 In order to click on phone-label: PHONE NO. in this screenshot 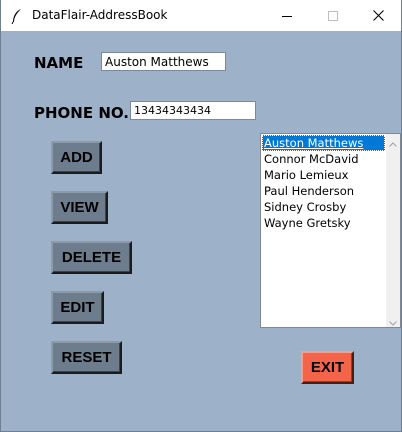, I will do `click(81, 113)`.